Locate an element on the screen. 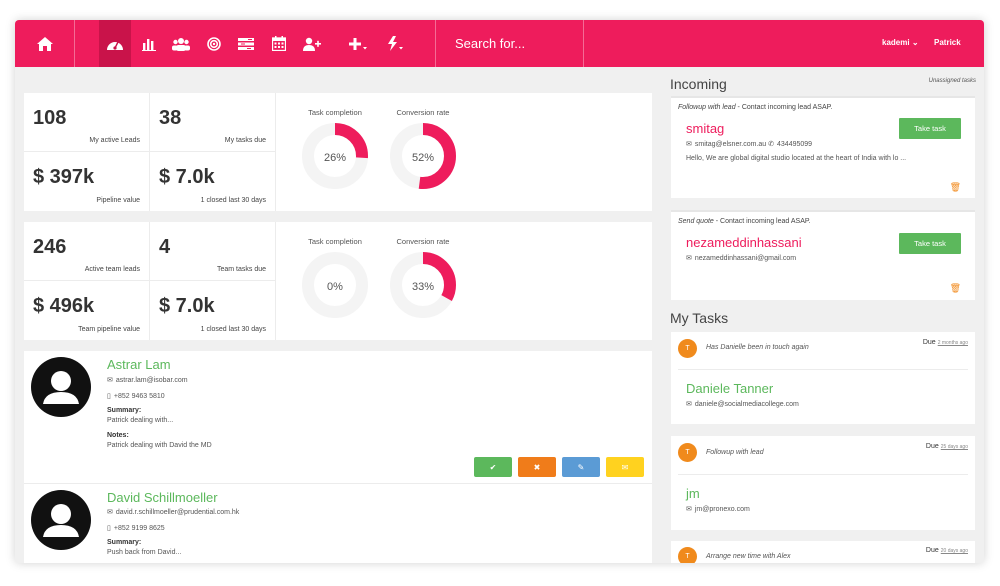 This screenshot has width=1000, height=586. lightning-icon is located at coordinates (395, 43).